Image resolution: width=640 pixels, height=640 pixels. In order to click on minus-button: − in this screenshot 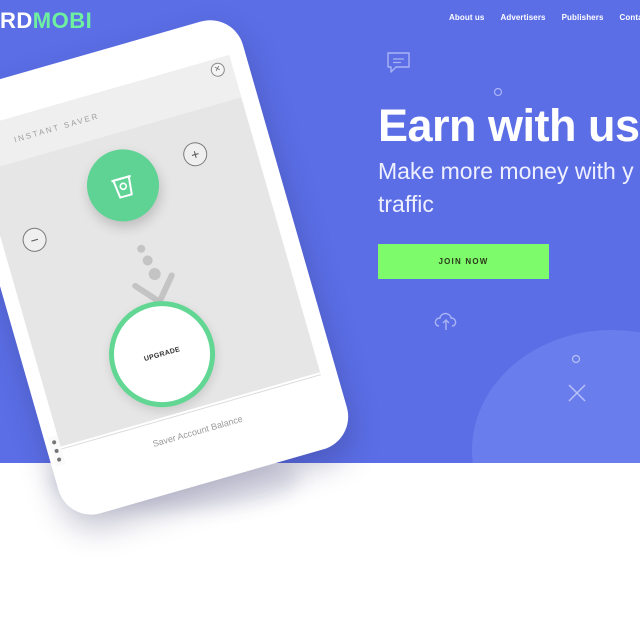, I will do `click(34, 239)`.